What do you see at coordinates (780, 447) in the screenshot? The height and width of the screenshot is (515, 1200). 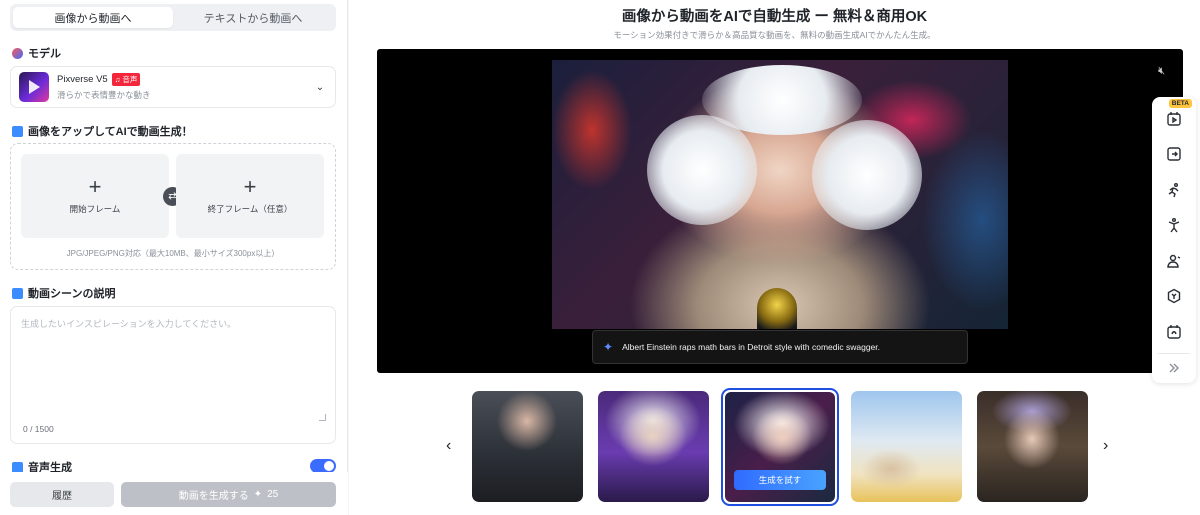 I see `example-thumb-selected: 生成を試す` at bounding box center [780, 447].